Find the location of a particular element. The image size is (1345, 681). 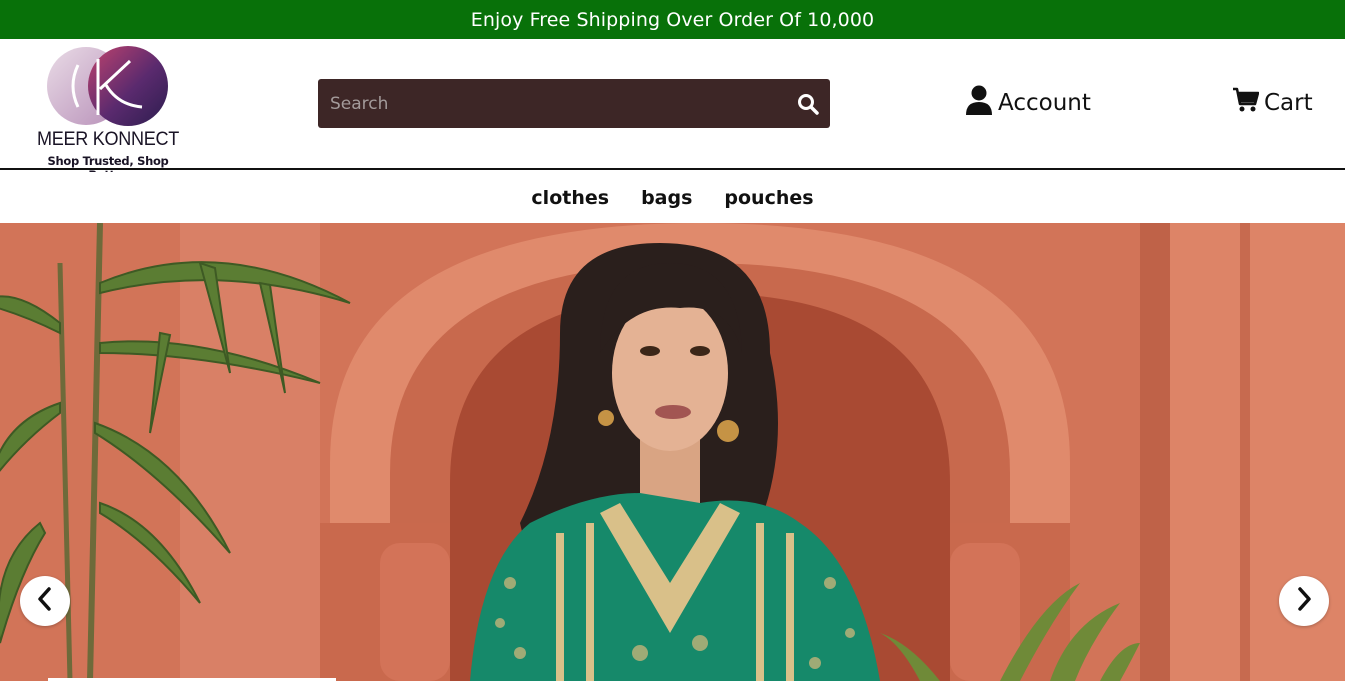

logo-mark-icon is located at coordinates (107, 86).